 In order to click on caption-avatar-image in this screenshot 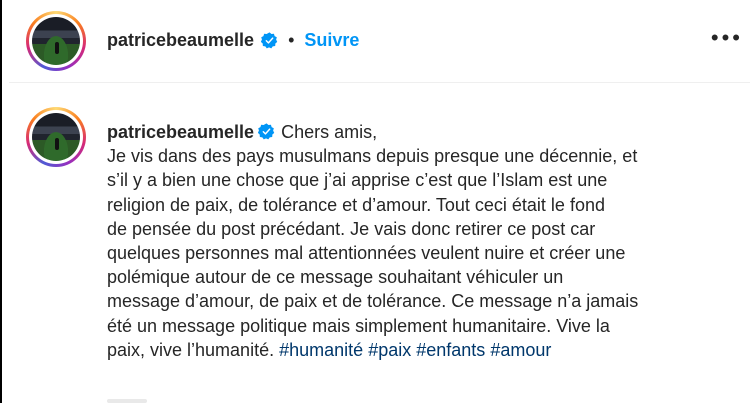, I will do `click(56, 137)`.